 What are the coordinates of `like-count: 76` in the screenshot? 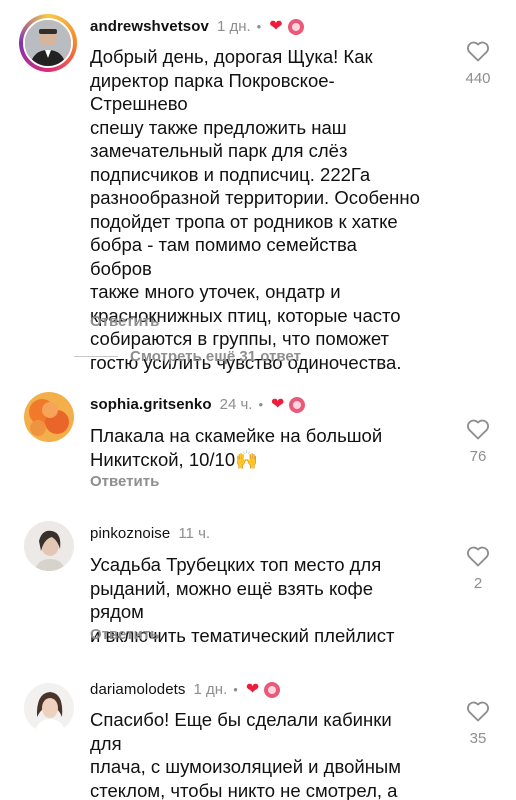 It's located at (478, 456).